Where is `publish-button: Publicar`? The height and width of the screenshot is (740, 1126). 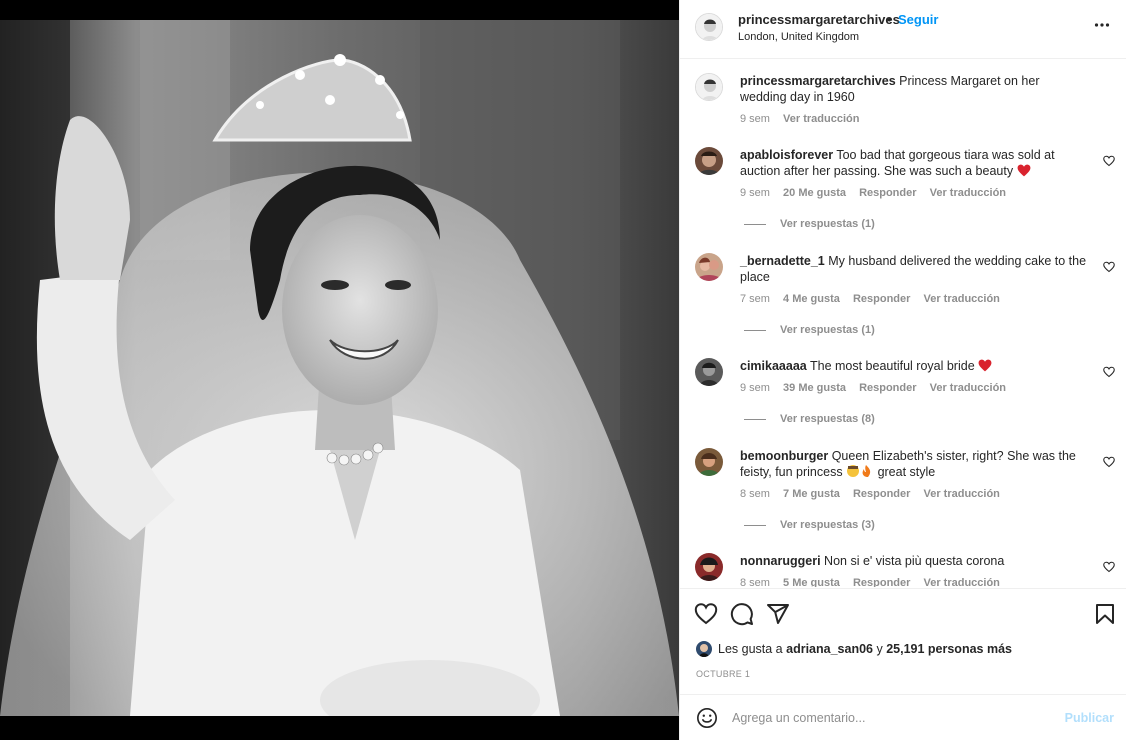
publish-button: Publicar is located at coordinates (1089, 718).